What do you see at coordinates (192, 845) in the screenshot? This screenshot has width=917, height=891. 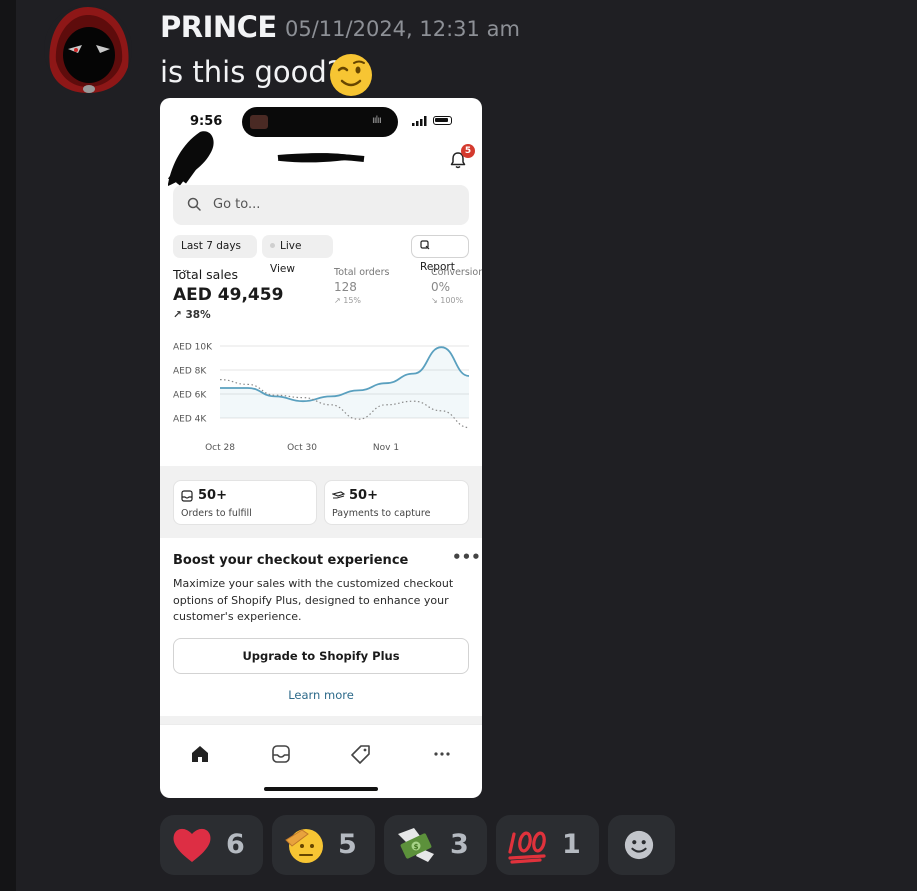 I see `red-heart-icon` at bounding box center [192, 845].